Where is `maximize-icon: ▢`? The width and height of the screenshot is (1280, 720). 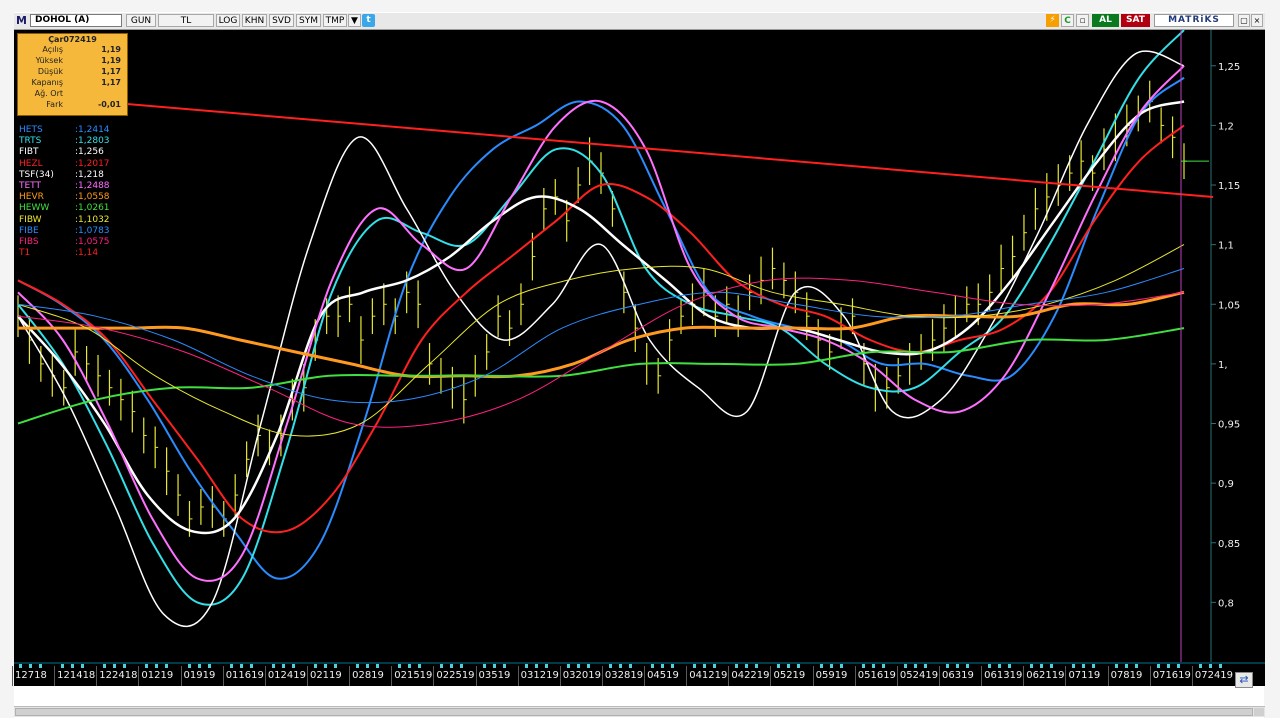 maximize-icon: ▢ is located at coordinates (1244, 20).